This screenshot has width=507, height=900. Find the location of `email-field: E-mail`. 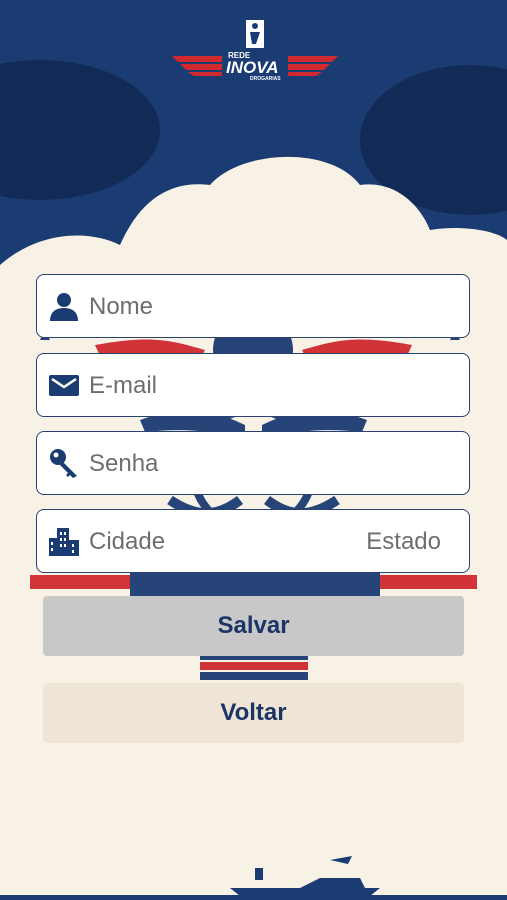

email-field: E-mail is located at coordinates (253, 385).